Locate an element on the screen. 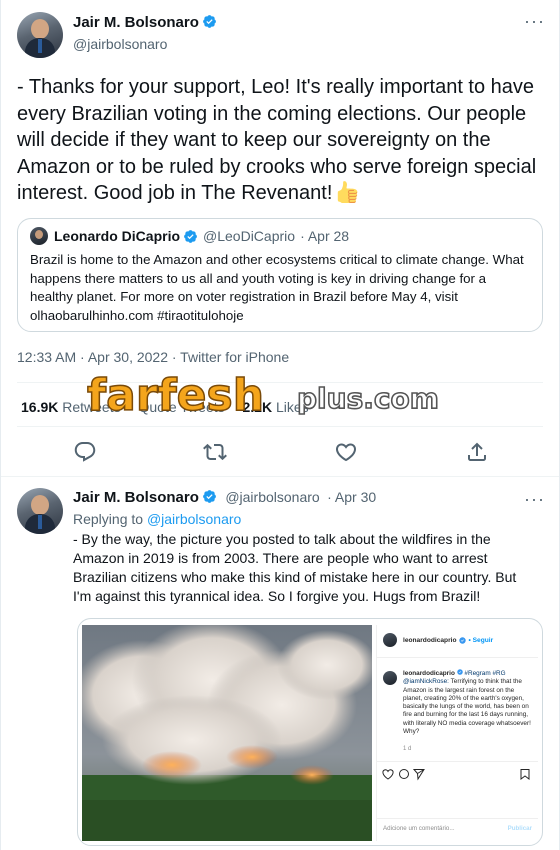  more-icon: ··· is located at coordinates (534, 21).